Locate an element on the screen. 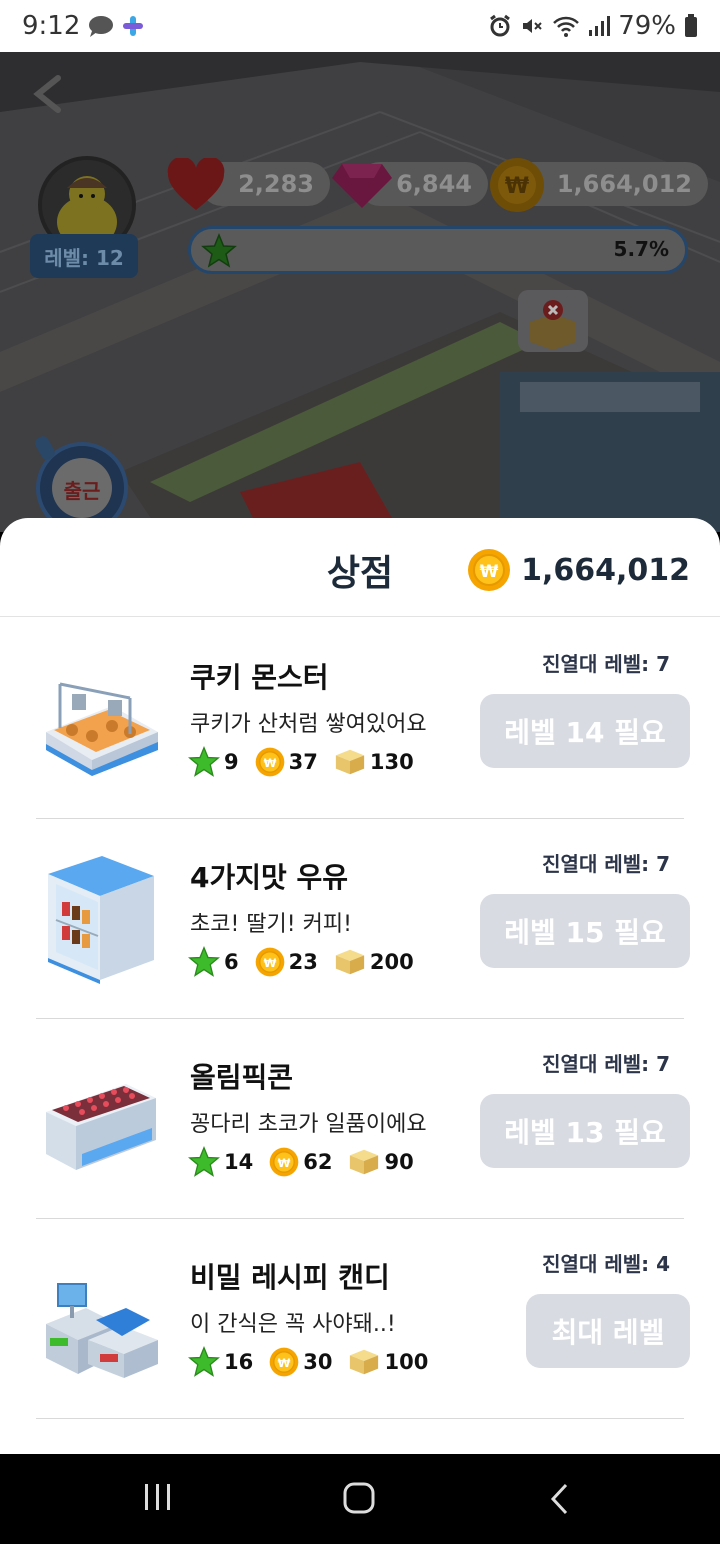 The width and height of the screenshot is (720, 1544). item-name: 4가지맛 우유 is located at coordinates (269, 877).